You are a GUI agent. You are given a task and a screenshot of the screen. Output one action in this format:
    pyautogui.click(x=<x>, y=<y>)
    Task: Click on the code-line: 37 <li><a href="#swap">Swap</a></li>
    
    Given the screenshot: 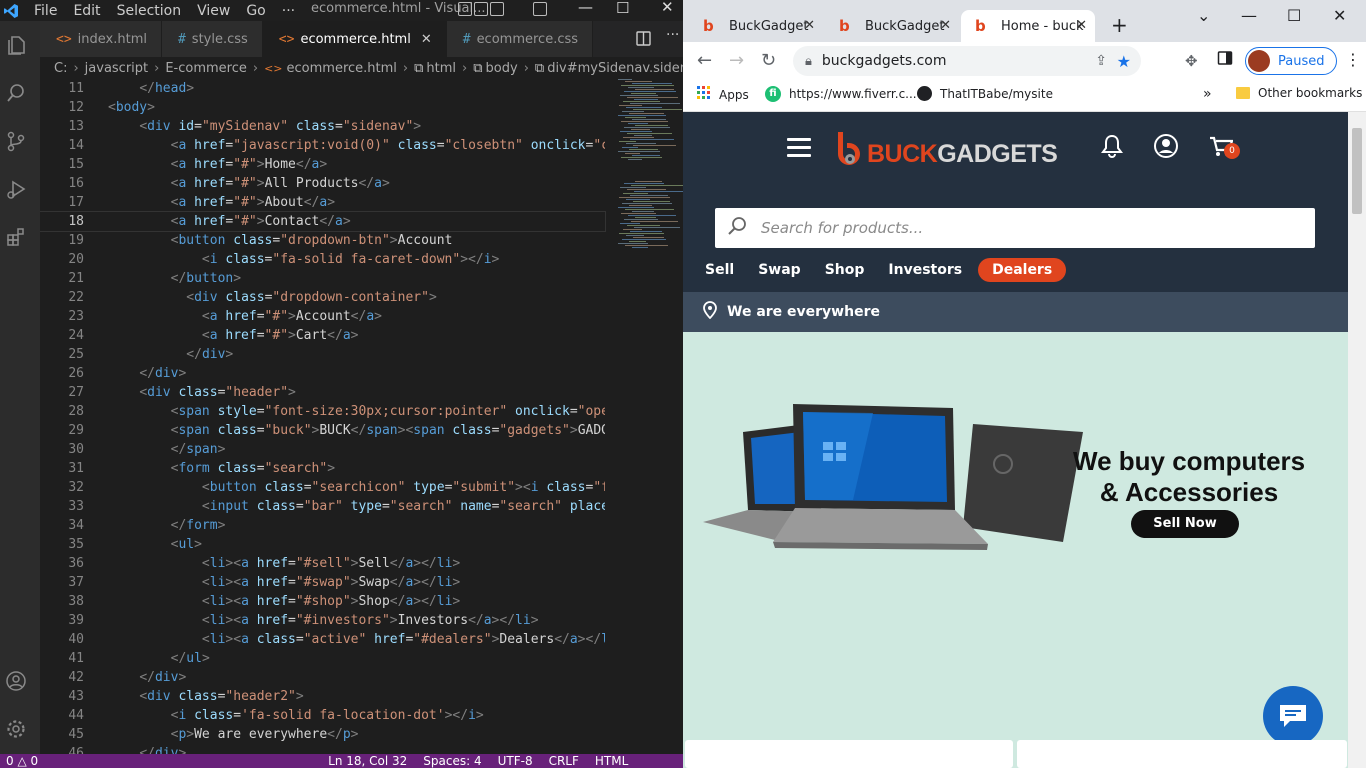 What is the action you would take?
    pyautogui.click(x=322, y=582)
    